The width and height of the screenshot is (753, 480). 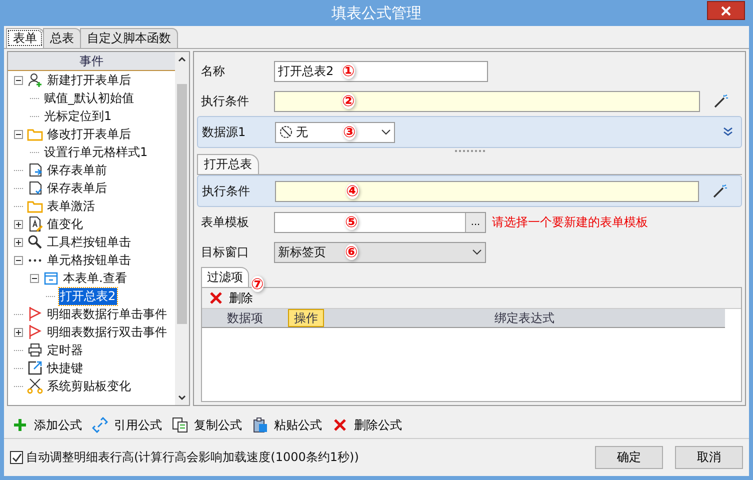 What do you see at coordinates (213, 71) in the screenshot?
I see `field-label: 名称` at bounding box center [213, 71].